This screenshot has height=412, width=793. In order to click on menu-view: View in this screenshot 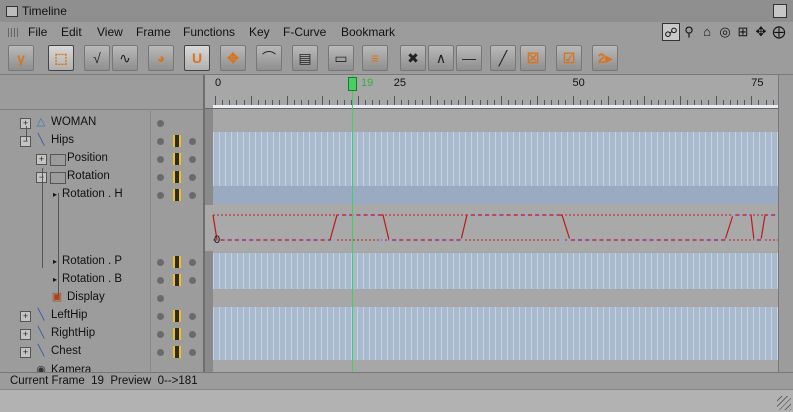, I will do `click(110, 32)`.